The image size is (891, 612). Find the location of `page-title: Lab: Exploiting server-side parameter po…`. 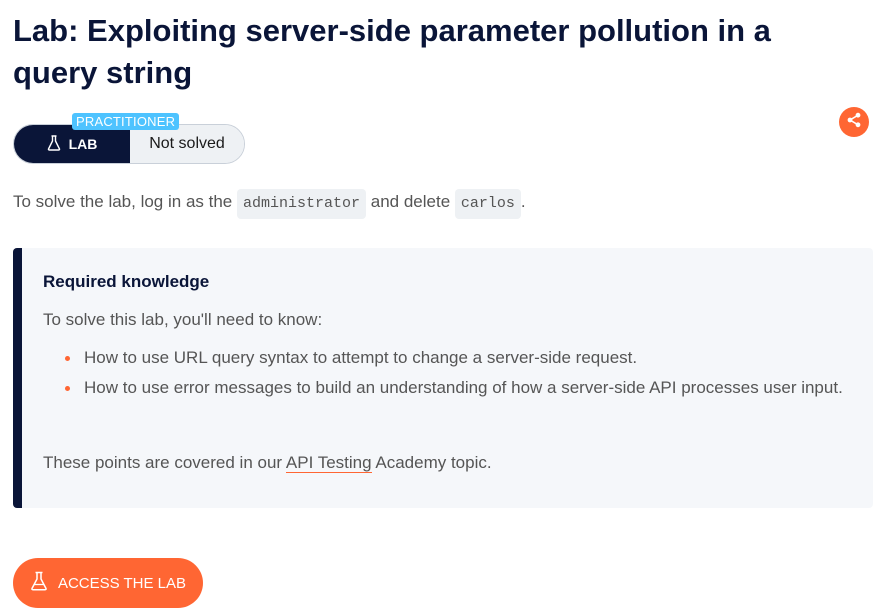

page-title: Lab: Exploiting server-side parameter po… is located at coordinates (392, 51).